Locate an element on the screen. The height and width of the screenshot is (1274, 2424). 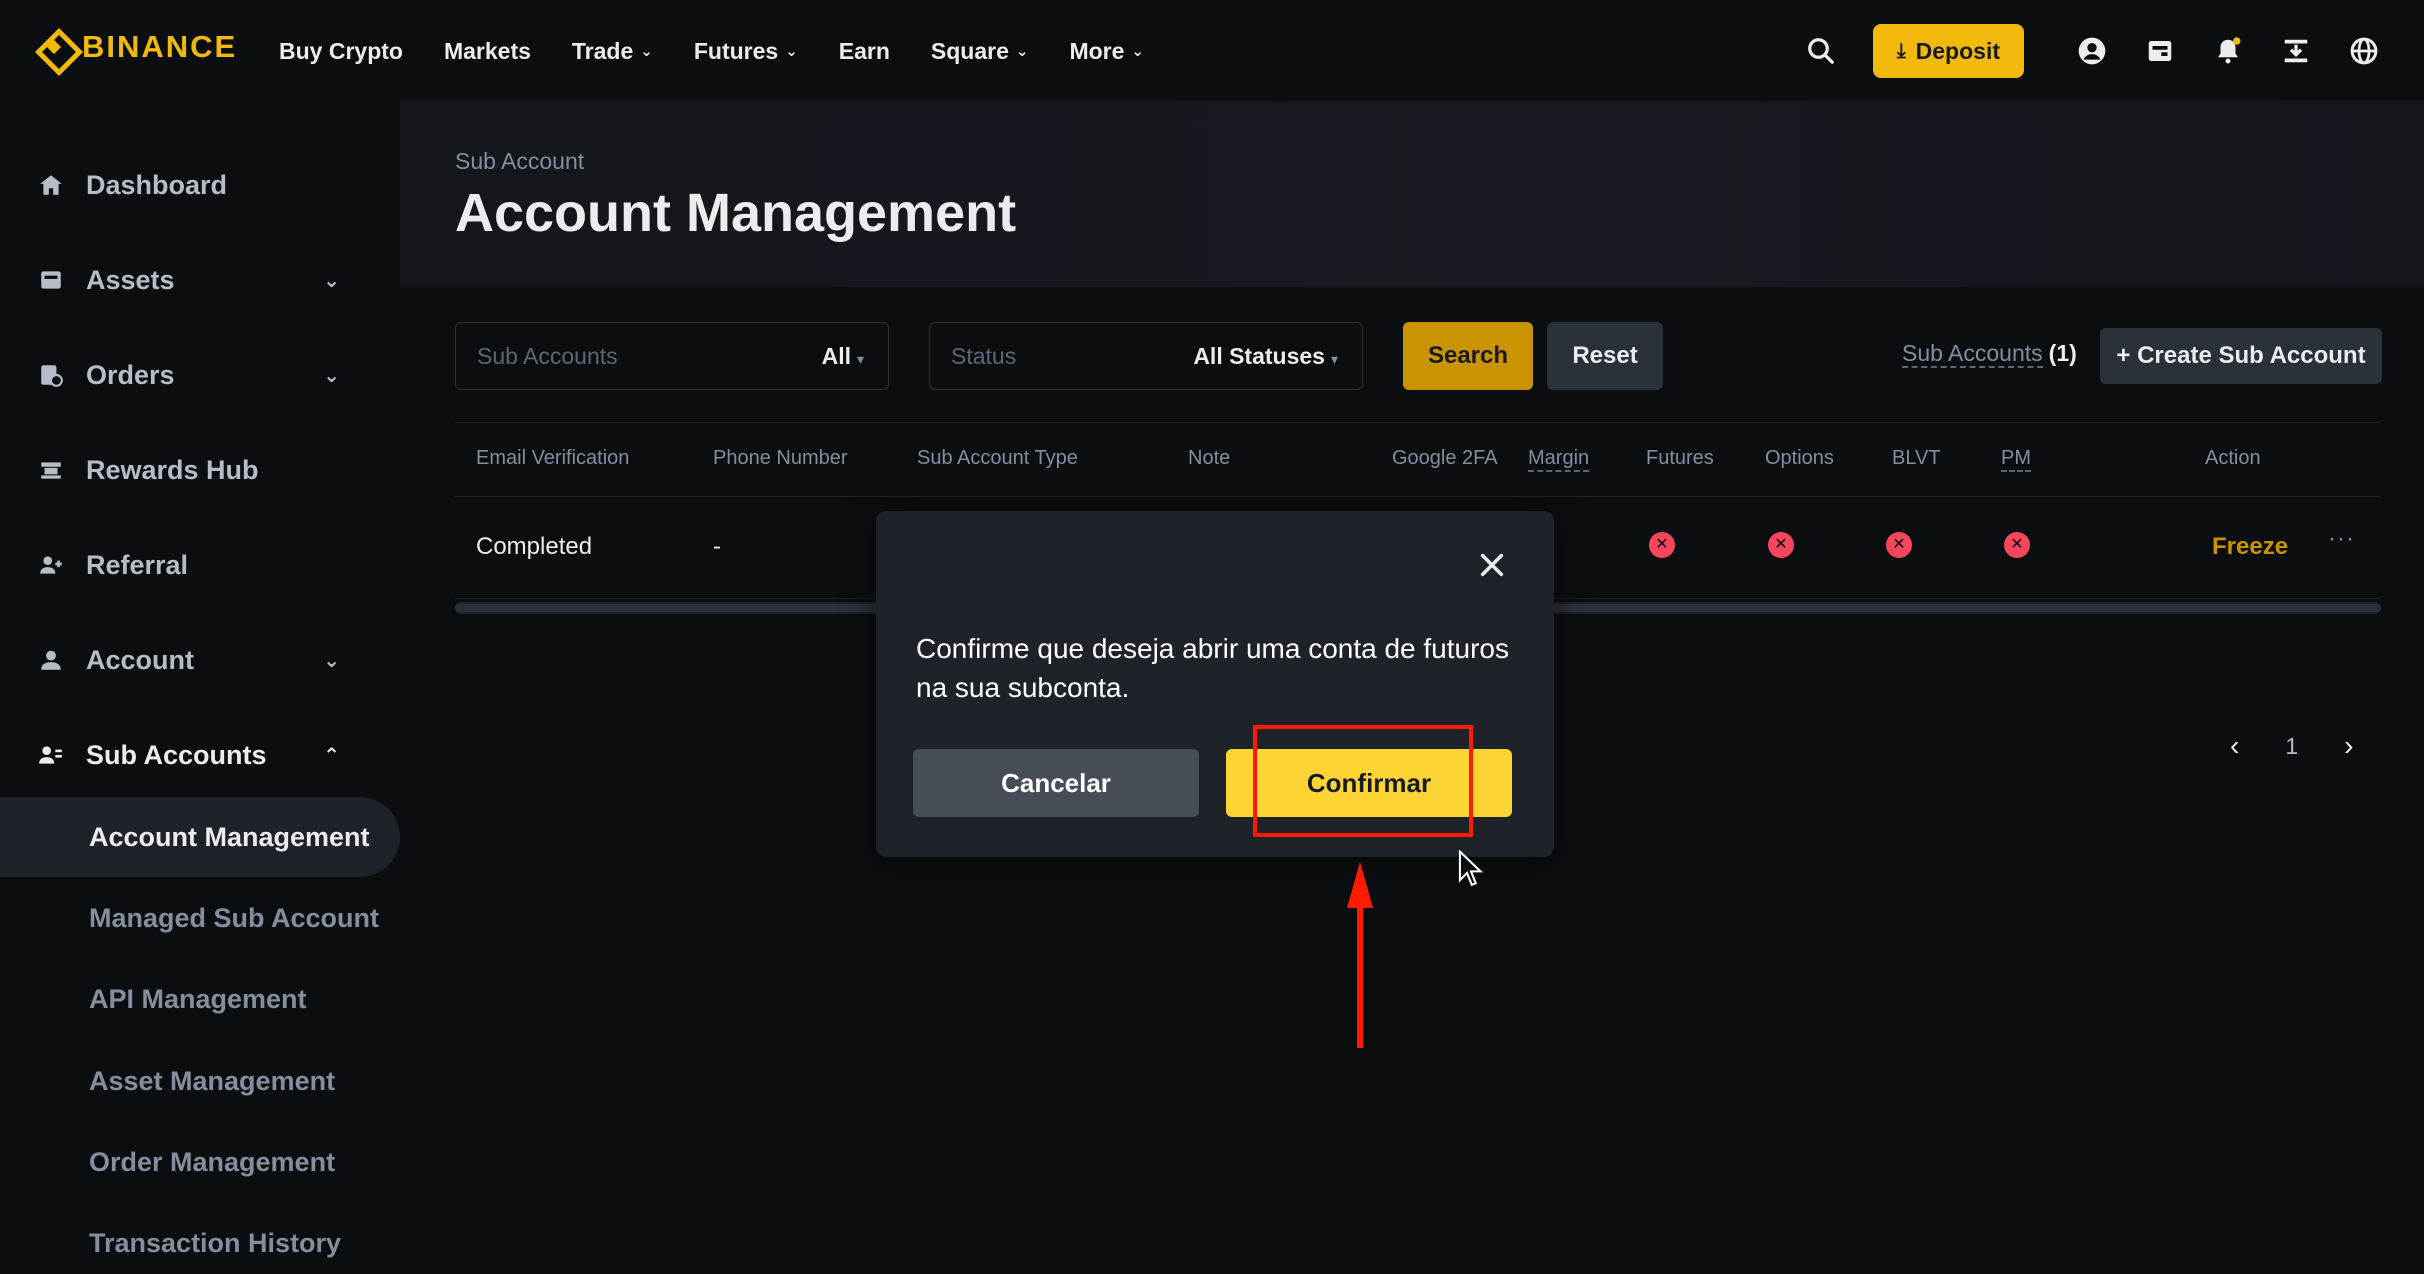
column-header: Action is located at coordinates (2233, 458).